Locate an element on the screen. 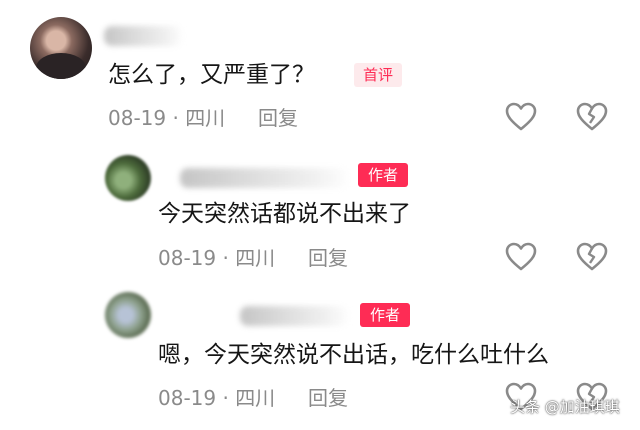 This screenshot has width=640, height=430. comment-text: 今天突然话都说不出来了 is located at coordinates (284, 214).